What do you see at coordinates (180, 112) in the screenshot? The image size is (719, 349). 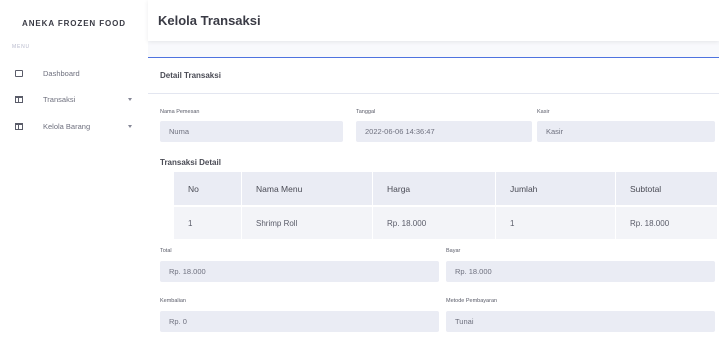 I see `nama-pemesan-label: Nama Pemesan` at bounding box center [180, 112].